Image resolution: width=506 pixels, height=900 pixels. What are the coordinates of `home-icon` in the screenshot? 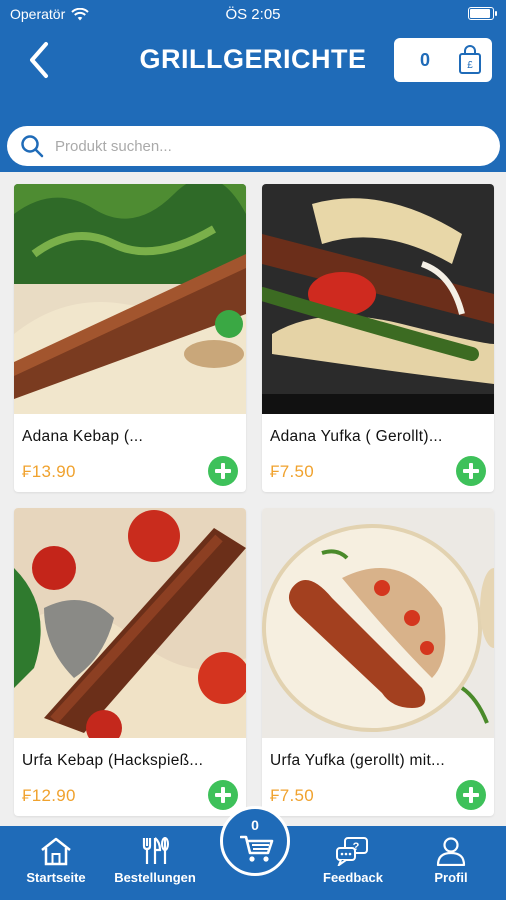 It's located at (56, 851).